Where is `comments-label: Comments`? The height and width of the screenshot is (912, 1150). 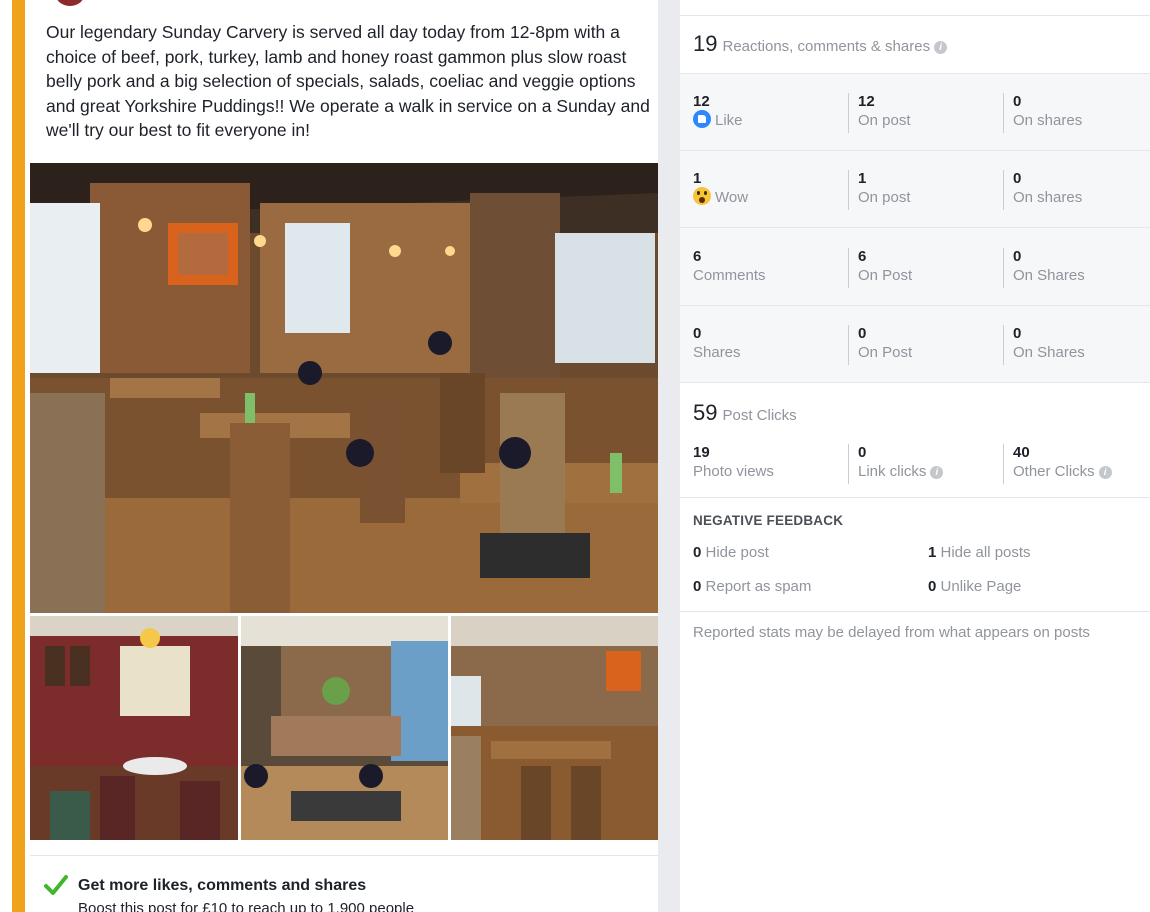
comments-label: Comments is located at coordinates (729, 275).